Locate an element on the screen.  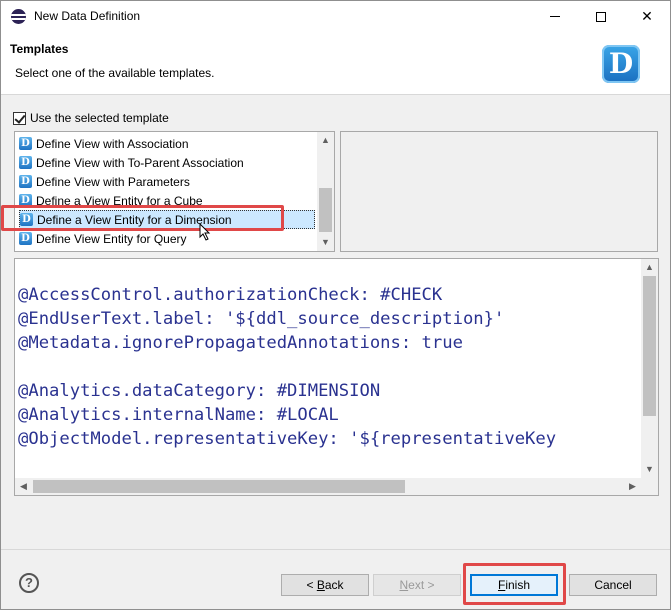
scroll-right-icon: ▶ is located at coordinates (632, 486).